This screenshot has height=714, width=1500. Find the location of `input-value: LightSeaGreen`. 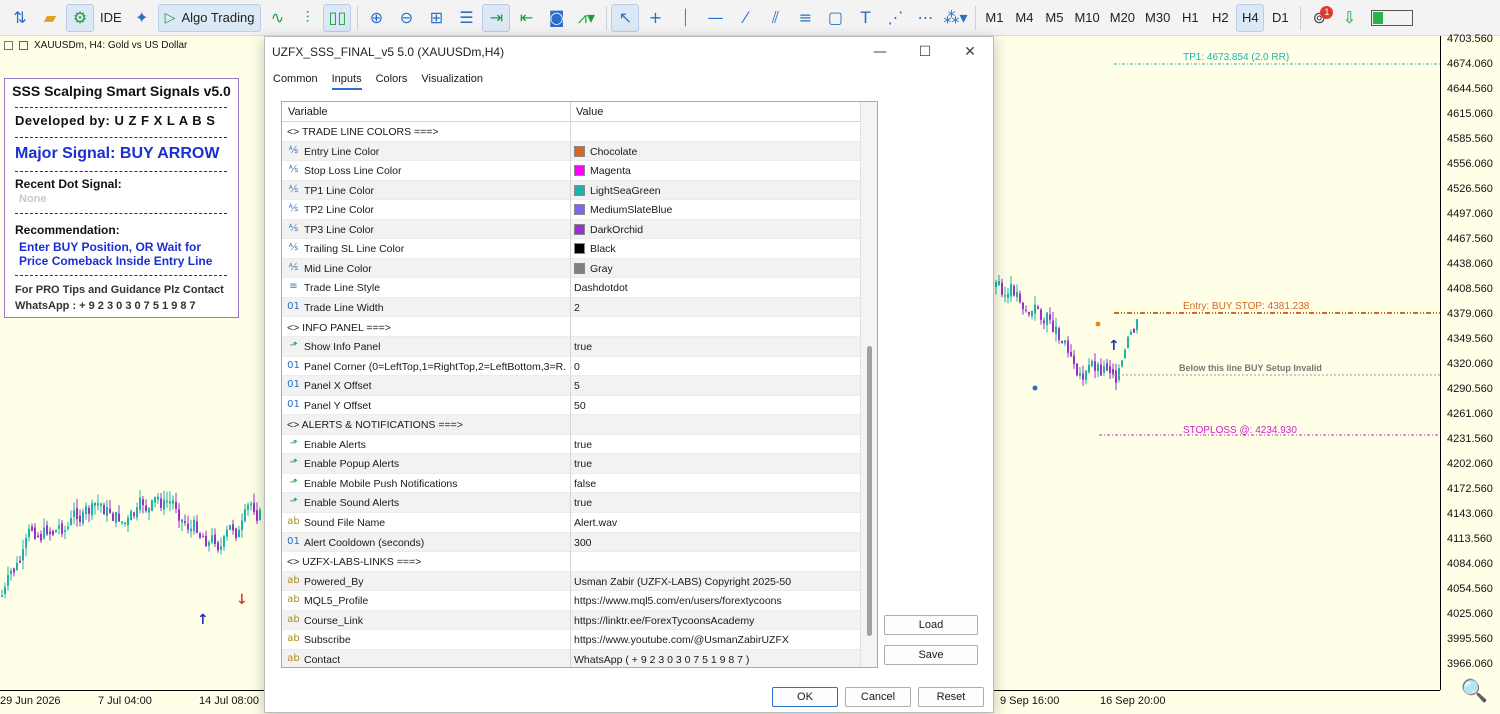

input-value: LightSeaGreen is located at coordinates (625, 191).